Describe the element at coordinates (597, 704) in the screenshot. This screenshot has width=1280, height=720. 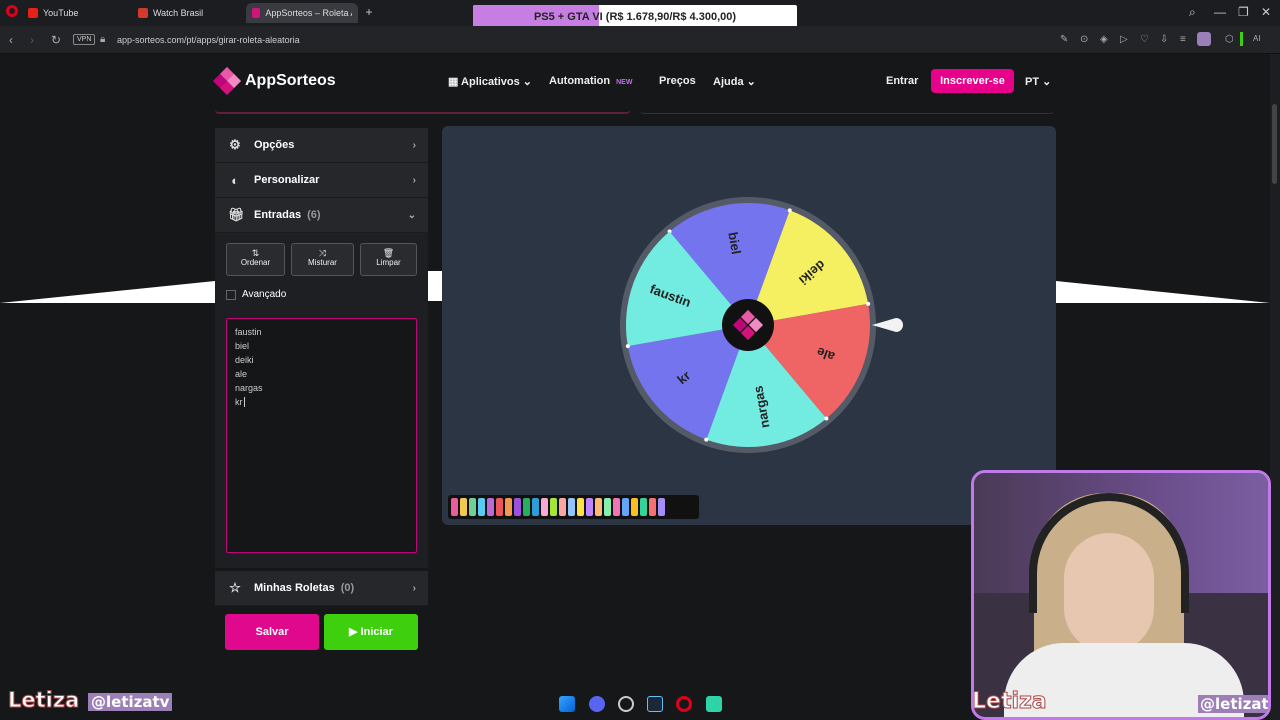
I see `taskbar-discord-icon` at that location.